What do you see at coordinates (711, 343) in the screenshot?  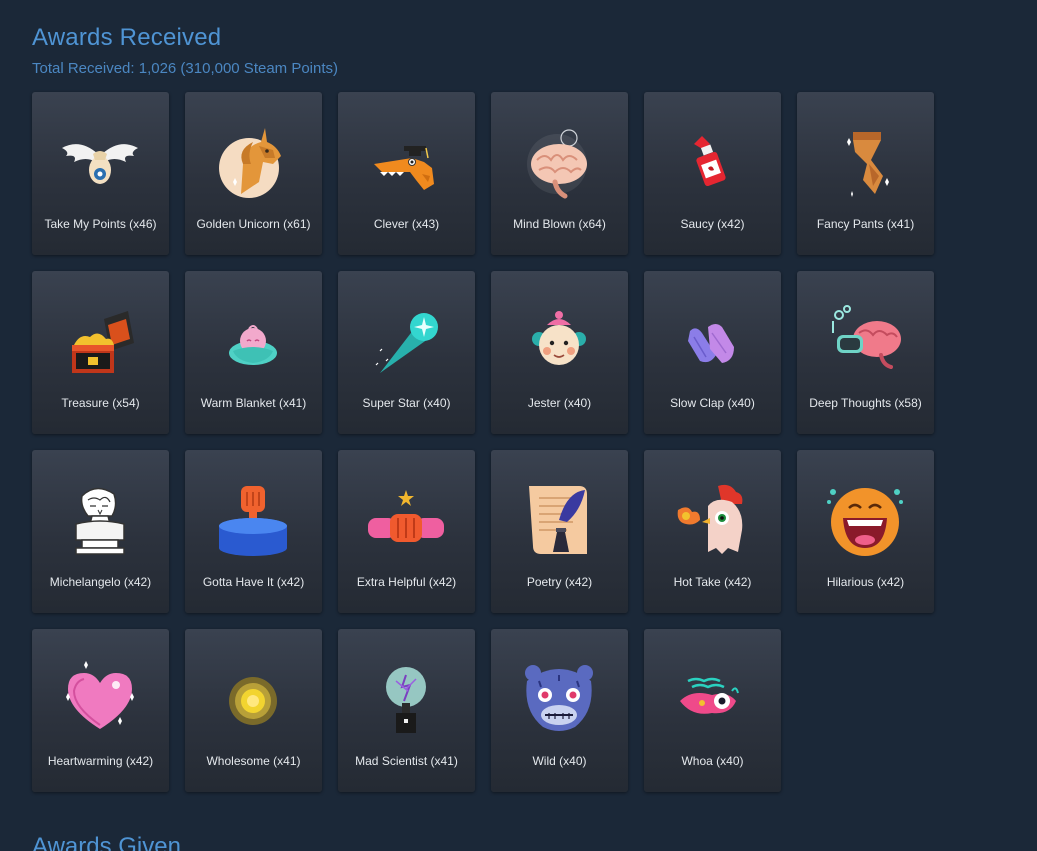 I see `slow-clap-icon` at bounding box center [711, 343].